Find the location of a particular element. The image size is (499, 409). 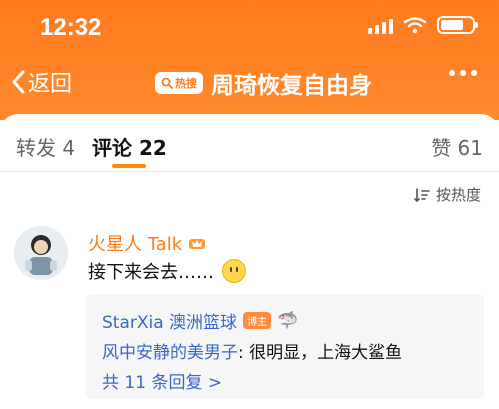

sort-label: 按热度 is located at coordinates (458, 195).